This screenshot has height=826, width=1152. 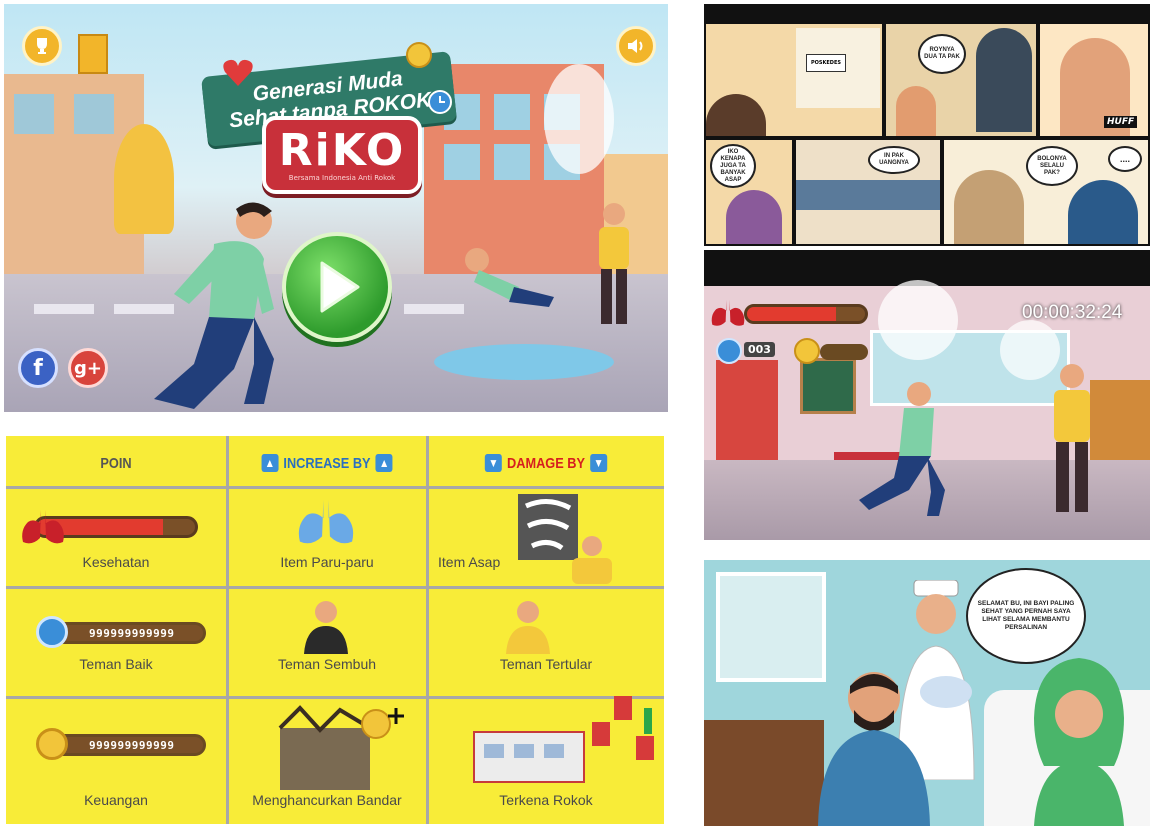 What do you see at coordinates (327, 664) in the screenshot?
I see `label-teman-sembuh: Teman Sembuh` at bounding box center [327, 664].